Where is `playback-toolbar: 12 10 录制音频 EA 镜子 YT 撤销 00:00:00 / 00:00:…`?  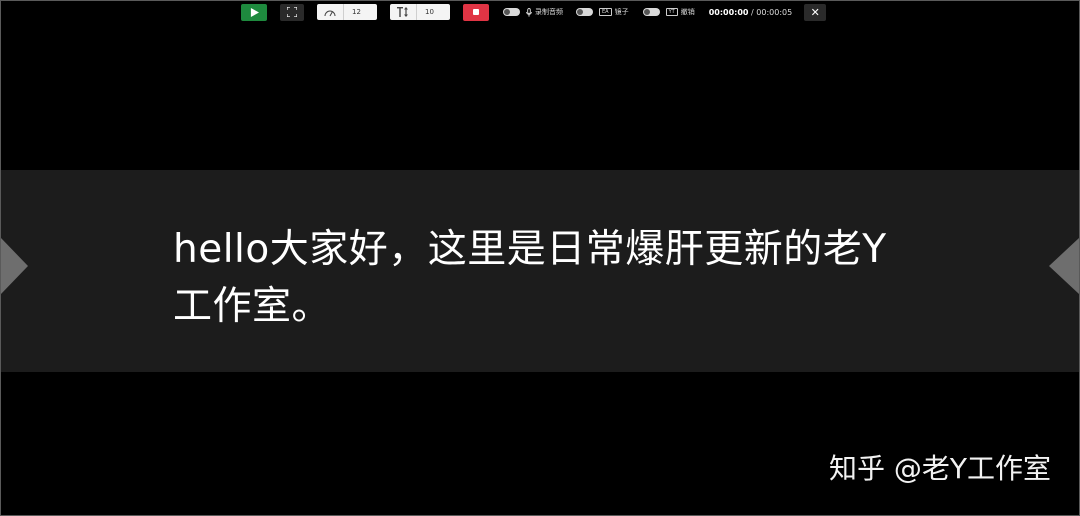
playback-toolbar: 12 10 录制音频 EA 镜子 YT 撤销 00:00:00 / 00:00:… is located at coordinates (534, 12).